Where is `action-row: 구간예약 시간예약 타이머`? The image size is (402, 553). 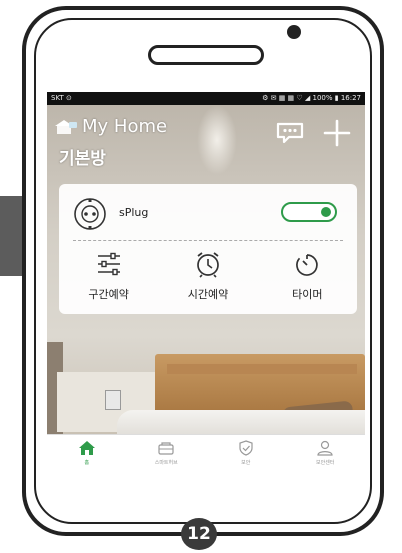
action-row: 구간예약 시간예약 타이머 is located at coordinates (208, 278).